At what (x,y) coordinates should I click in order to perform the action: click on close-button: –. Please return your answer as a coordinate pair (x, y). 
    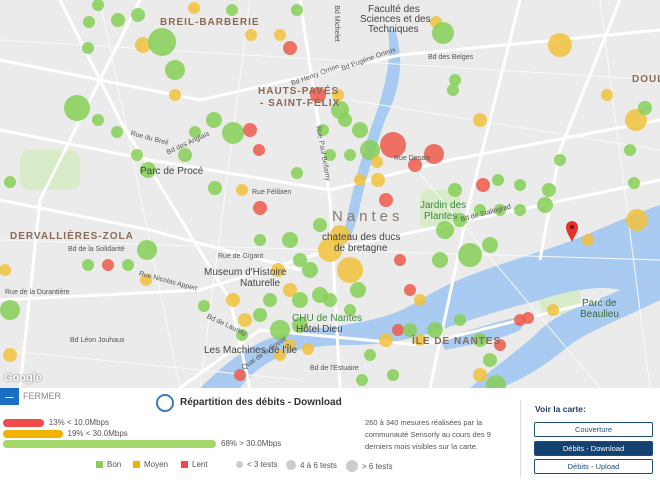
    Looking at the image, I should click on (9, 396).